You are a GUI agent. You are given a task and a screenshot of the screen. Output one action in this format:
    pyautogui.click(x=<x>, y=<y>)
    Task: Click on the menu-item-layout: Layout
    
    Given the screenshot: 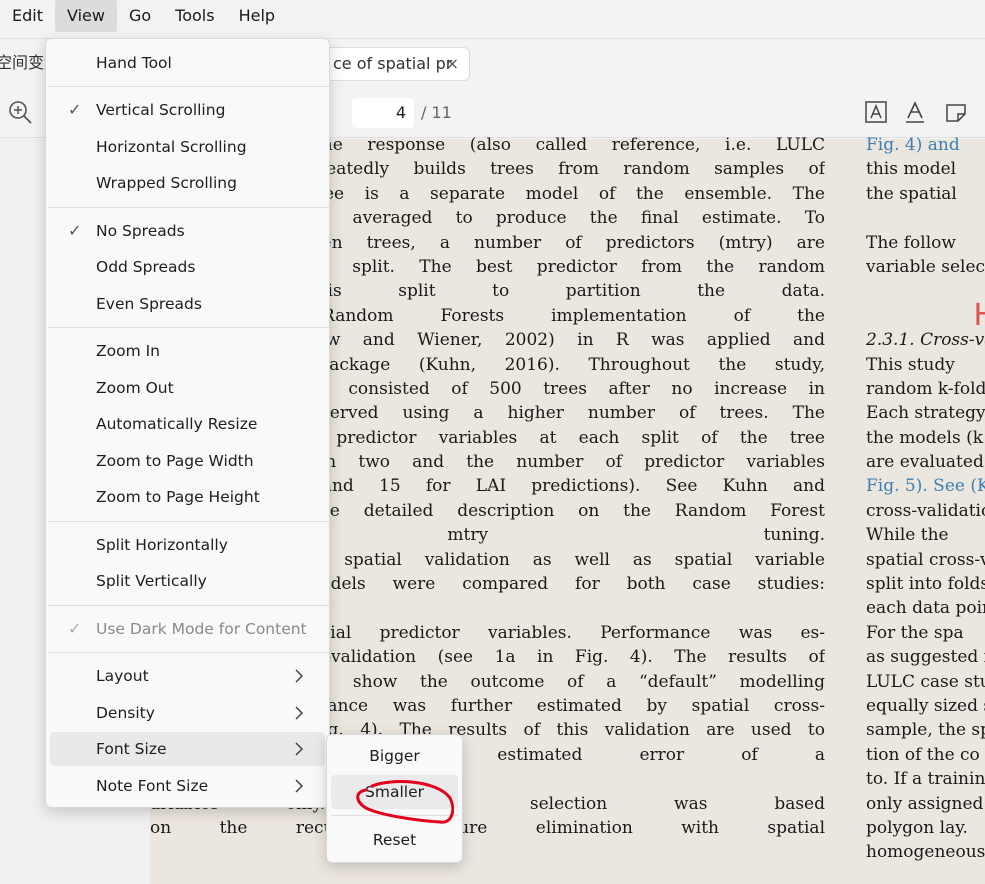 What is the action you would take?
    pyautogui.click(x=187, y=676)
    